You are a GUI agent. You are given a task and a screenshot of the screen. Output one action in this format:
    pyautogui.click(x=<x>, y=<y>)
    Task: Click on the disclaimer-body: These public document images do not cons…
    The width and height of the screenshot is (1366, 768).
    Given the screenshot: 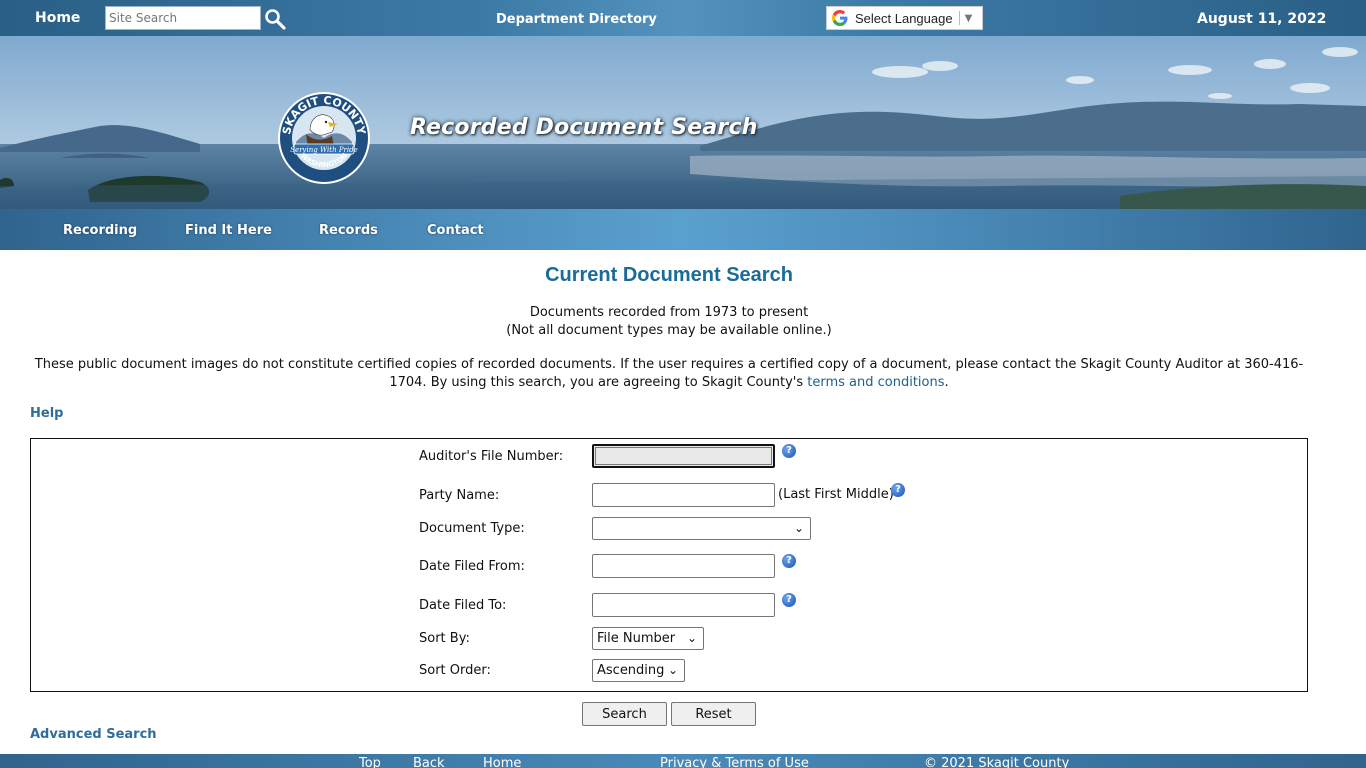 What is the action you would take?
    pyautogui.click(x=669, y=373)
    